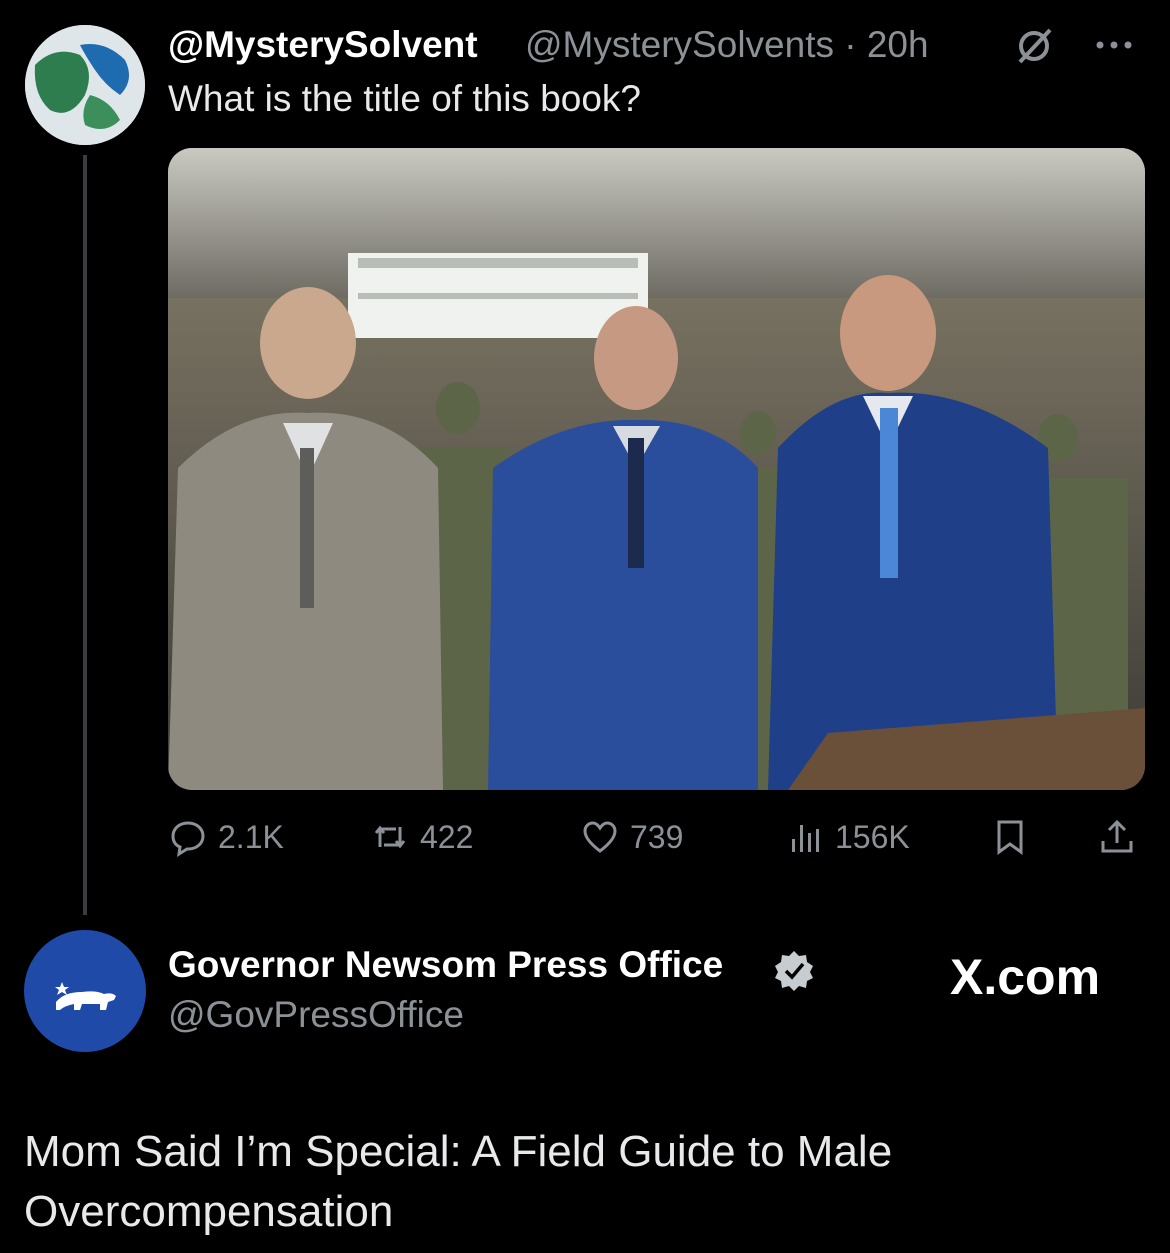 The height and width of the screenshot is (1253, 1170). I want to click on share-button, so click(1117, 837).